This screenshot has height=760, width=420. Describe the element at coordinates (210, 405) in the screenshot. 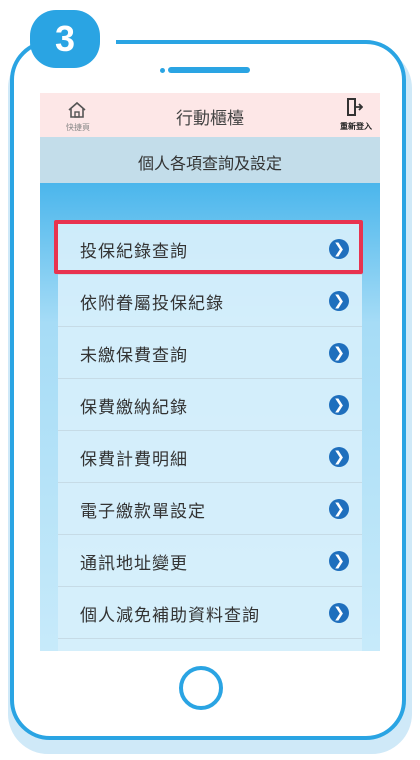

I see `menu-item-payment-record: 保費繳納紀錄 ❯` at that location.